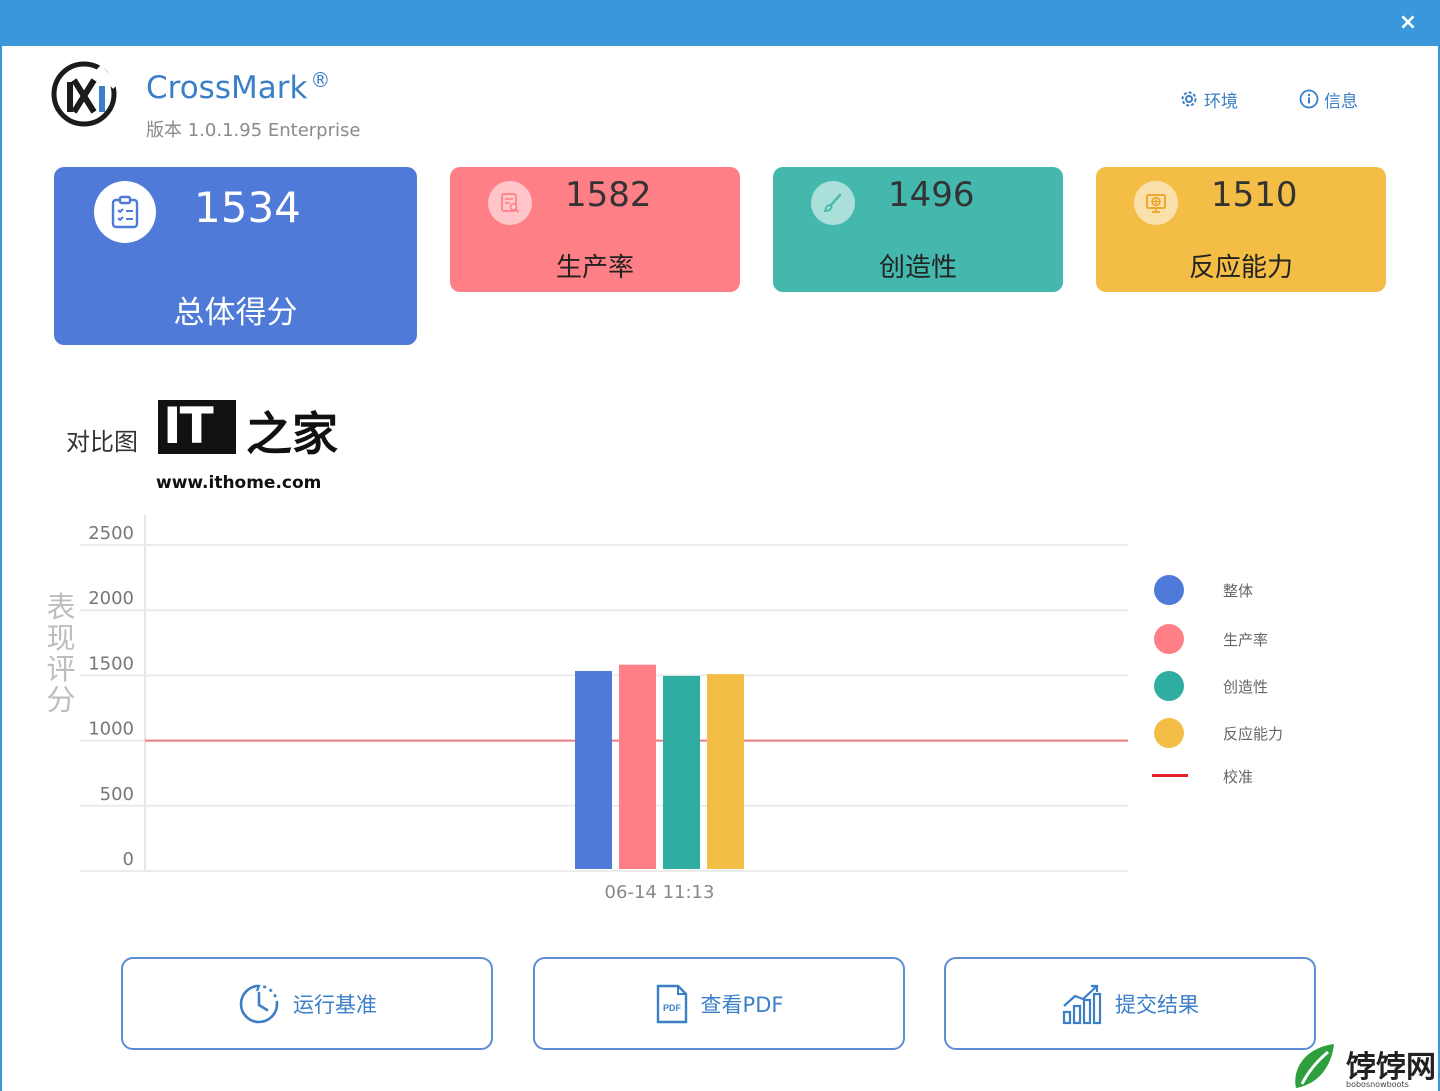 Image resolution: width=1440 pixels, height=1091 pixels. I want to click on view-pdf-button: PDF 查看PDF, so click(719, 1003).